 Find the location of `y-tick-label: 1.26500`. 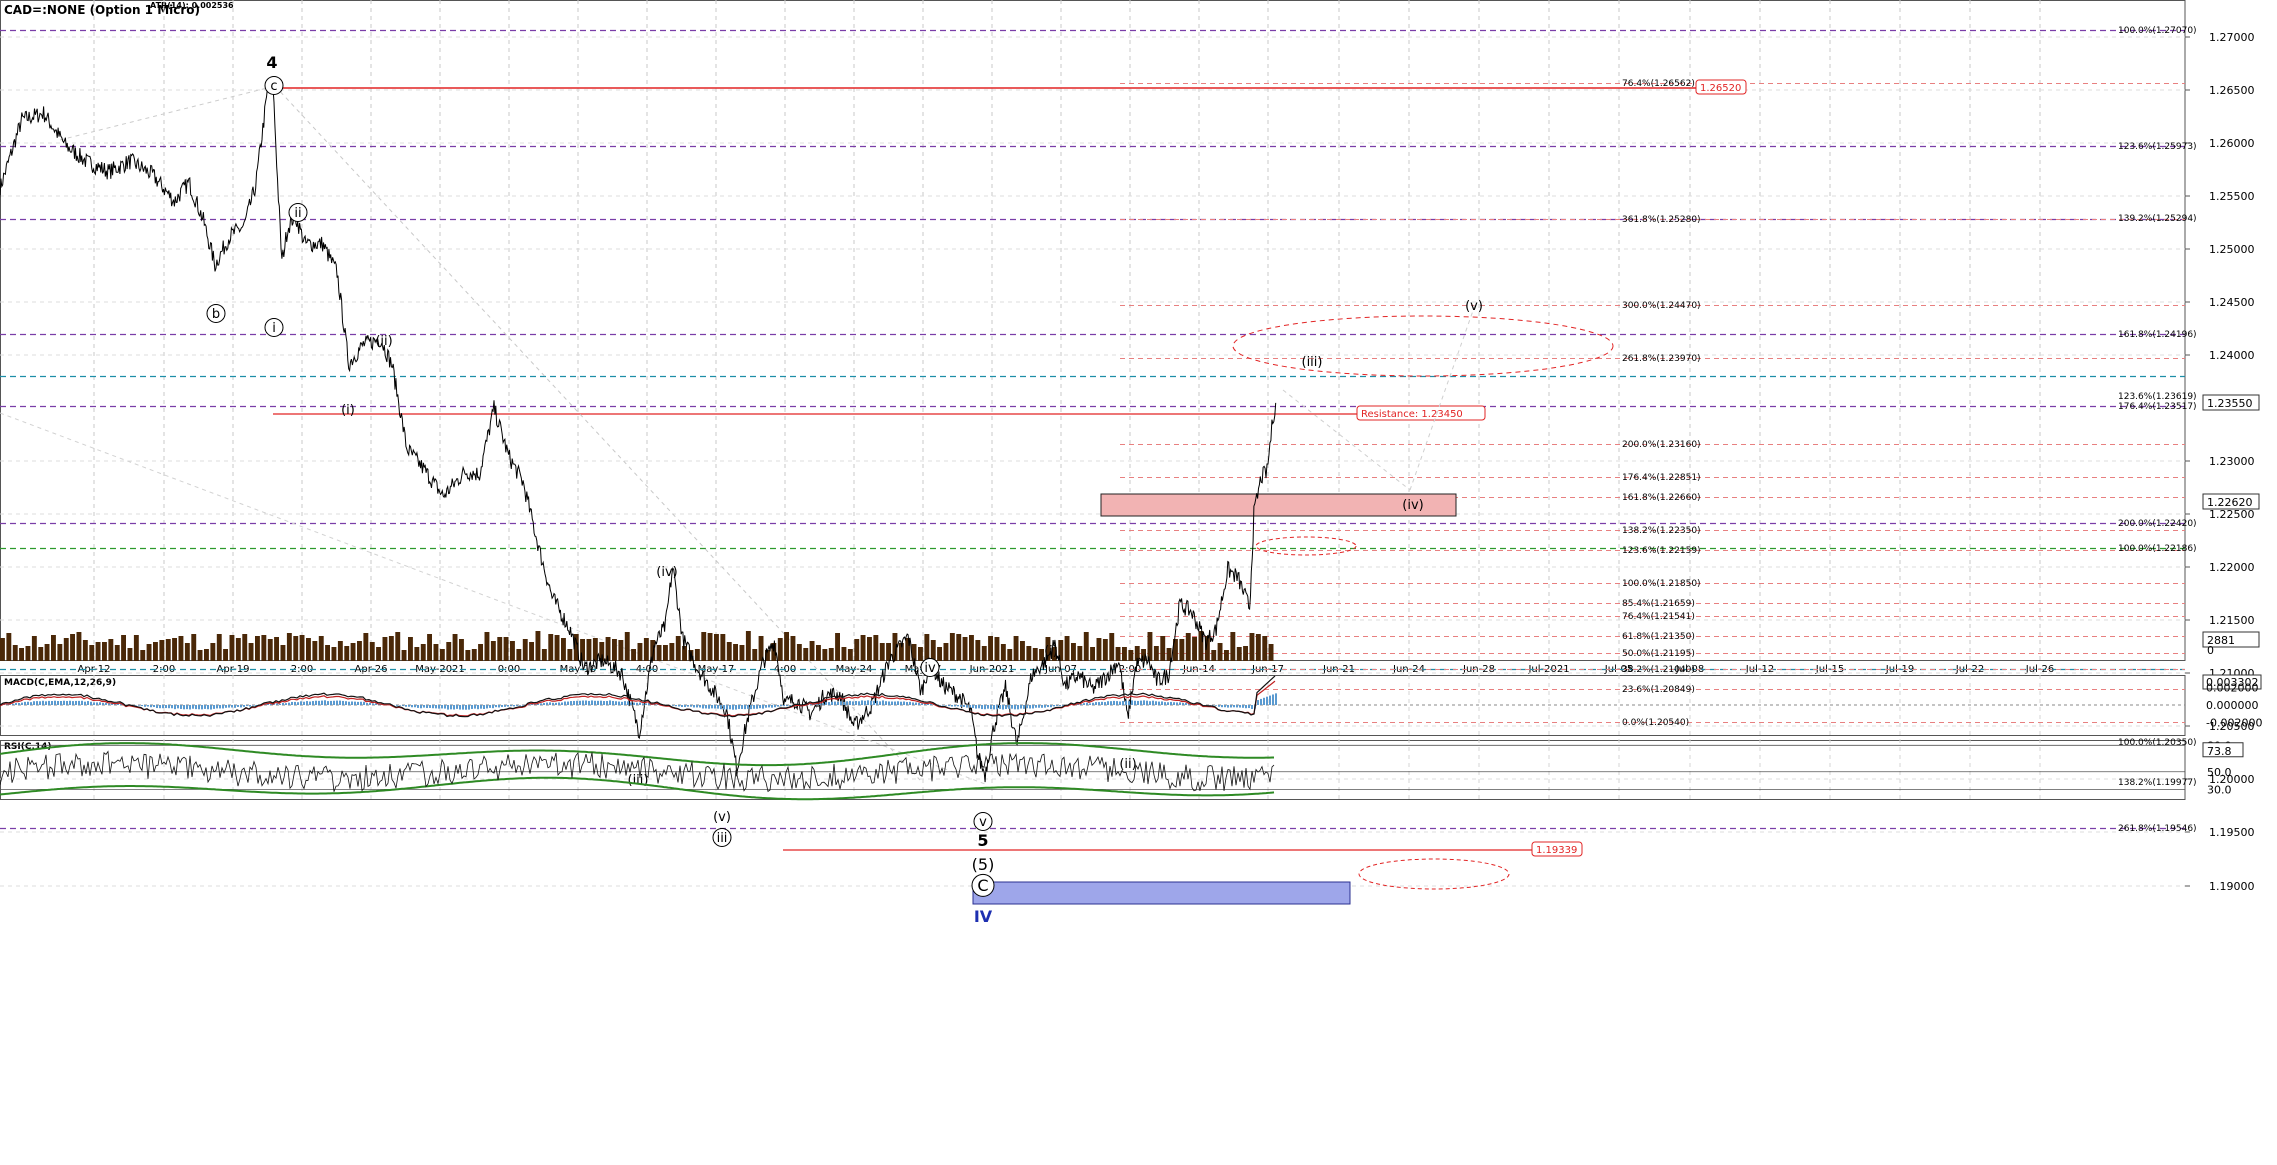

y-tick-label: 1.26500 is located at coordinates (2232, 90).